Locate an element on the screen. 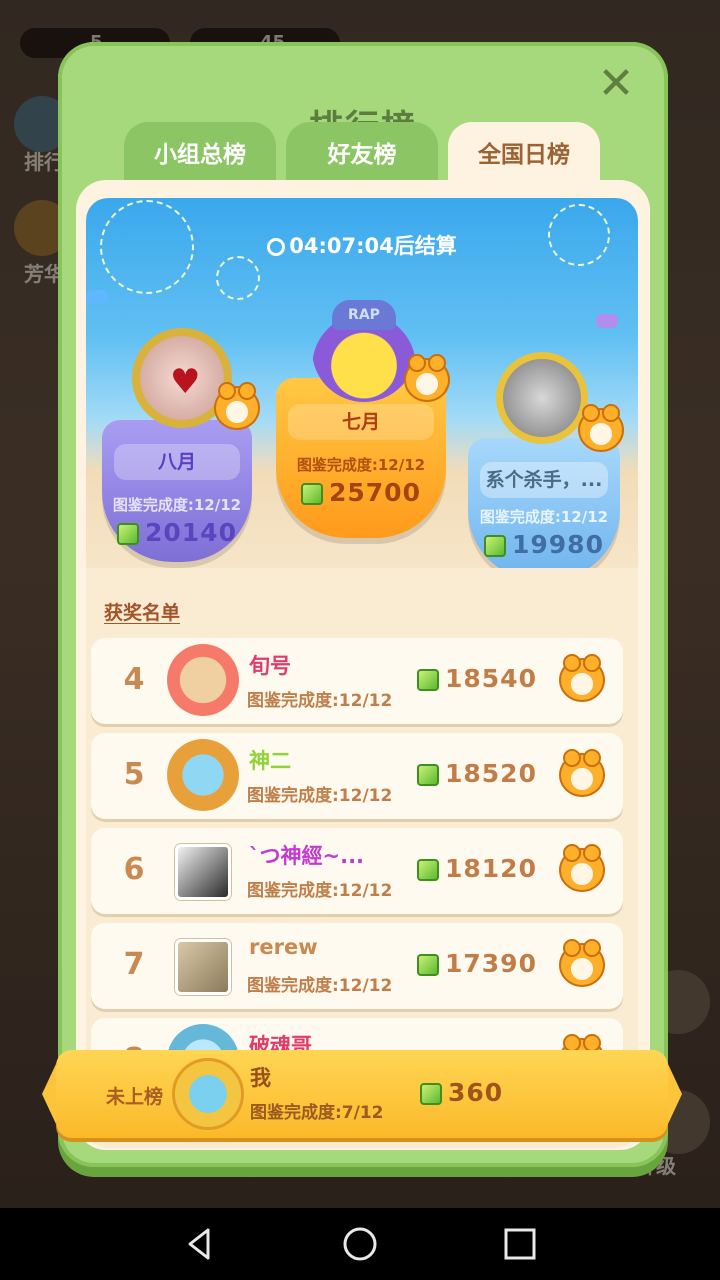 This screenshot has width=720, height=1280. score-value: 18540 is located at coordinates (491, 678).